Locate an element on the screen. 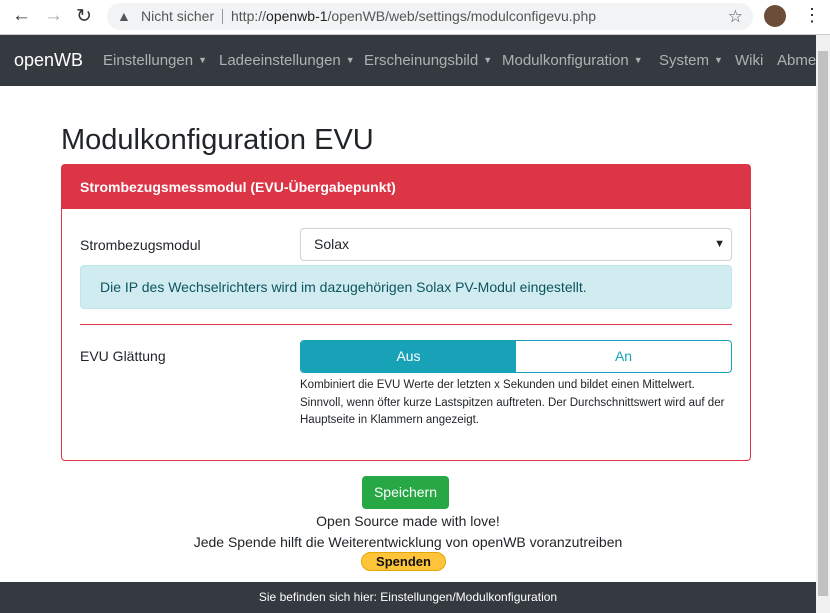 The height and width of the screenshot is (613, 830). nav-label: Einstellungen is located at coordinates (148, 60).